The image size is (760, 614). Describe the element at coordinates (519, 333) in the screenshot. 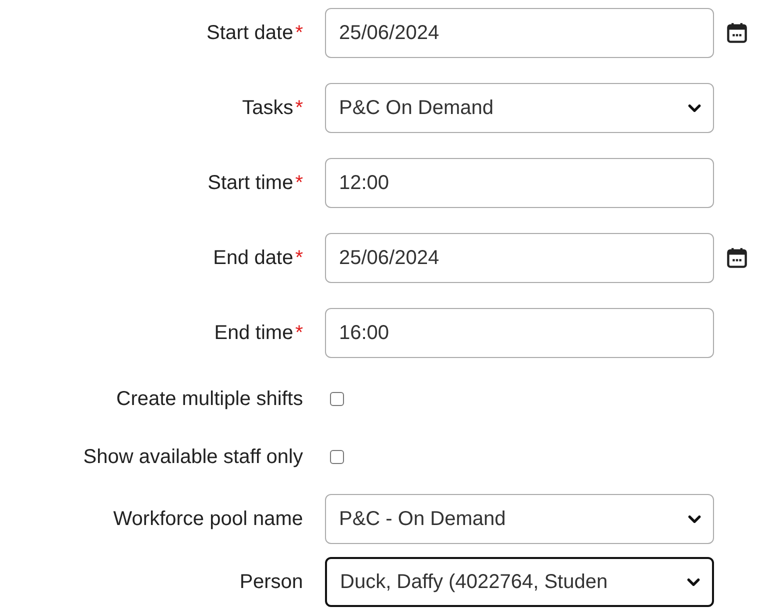

I see `input-field: 16:00` at that location.